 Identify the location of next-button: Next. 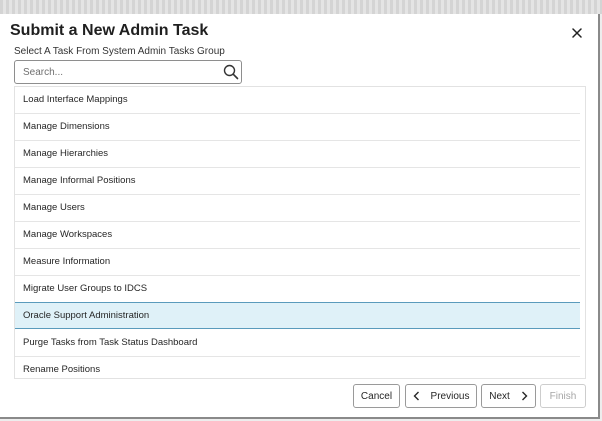
(508, 396).